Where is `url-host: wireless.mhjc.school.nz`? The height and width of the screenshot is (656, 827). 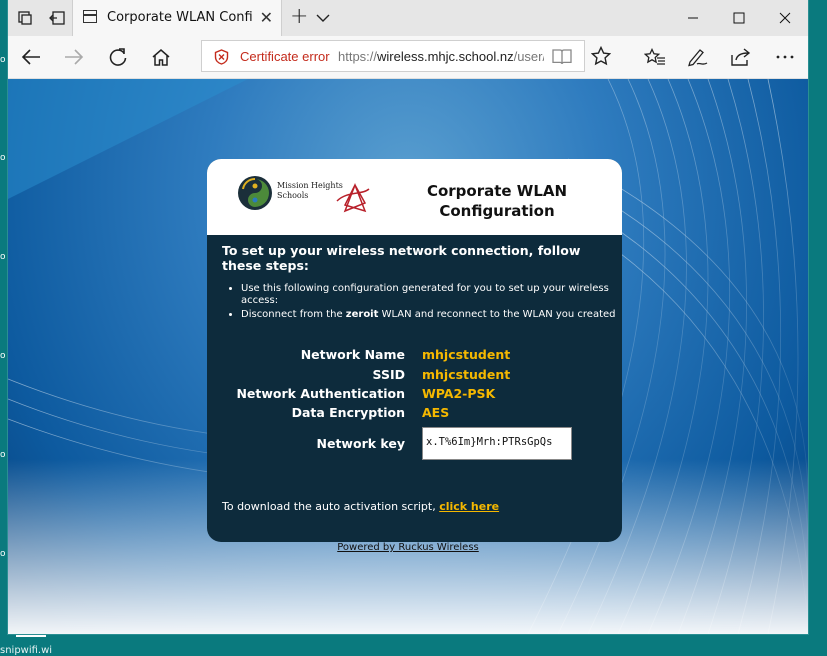 url-host: wireless.mhjc.school.nz is located at coordinates (445, 56).